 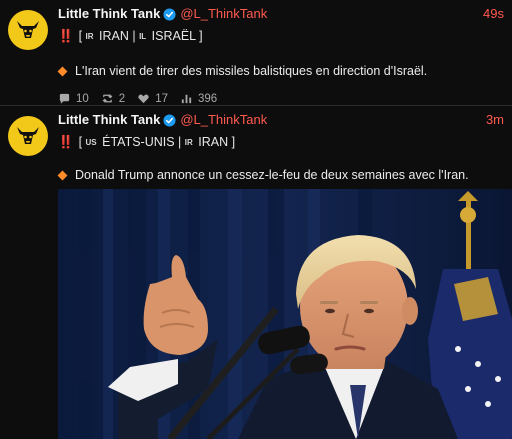 I want to click on like-count: 17, so click(x=161, y=98).